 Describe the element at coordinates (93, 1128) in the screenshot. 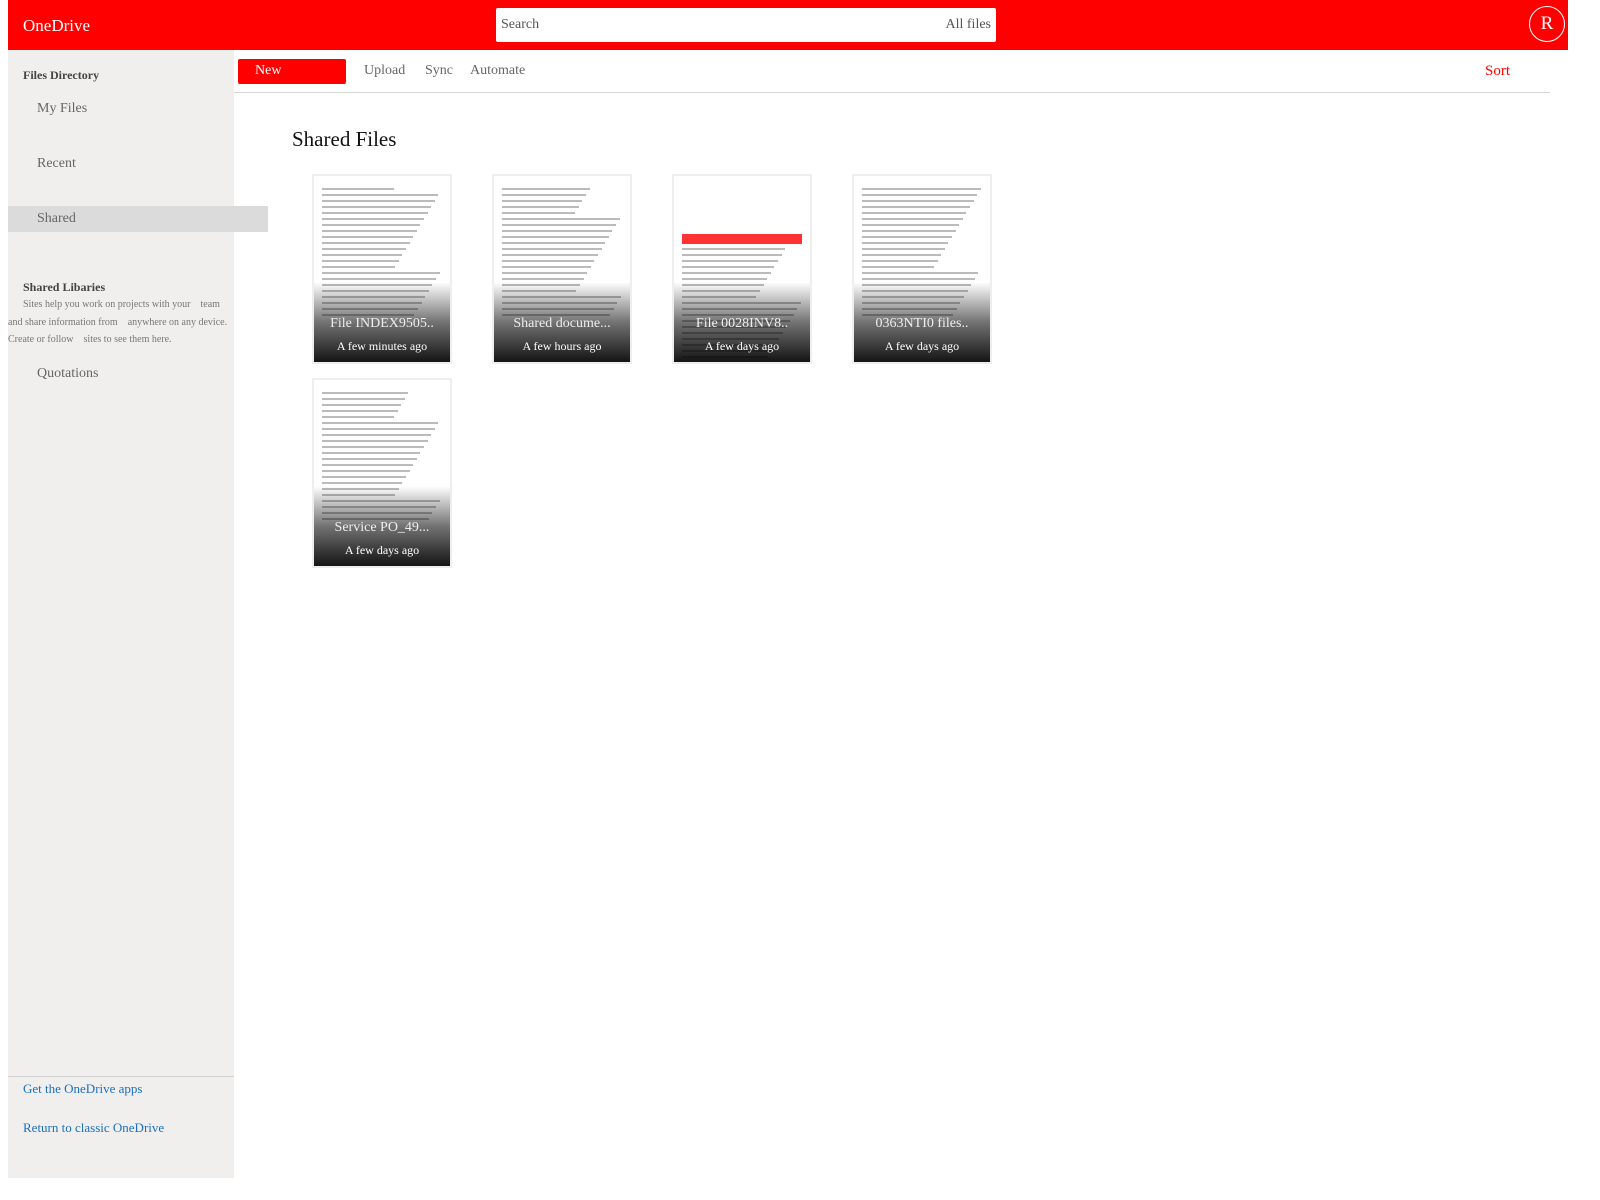

I see `classic-onedrive-link: Return to classic OneDrive` at that location.